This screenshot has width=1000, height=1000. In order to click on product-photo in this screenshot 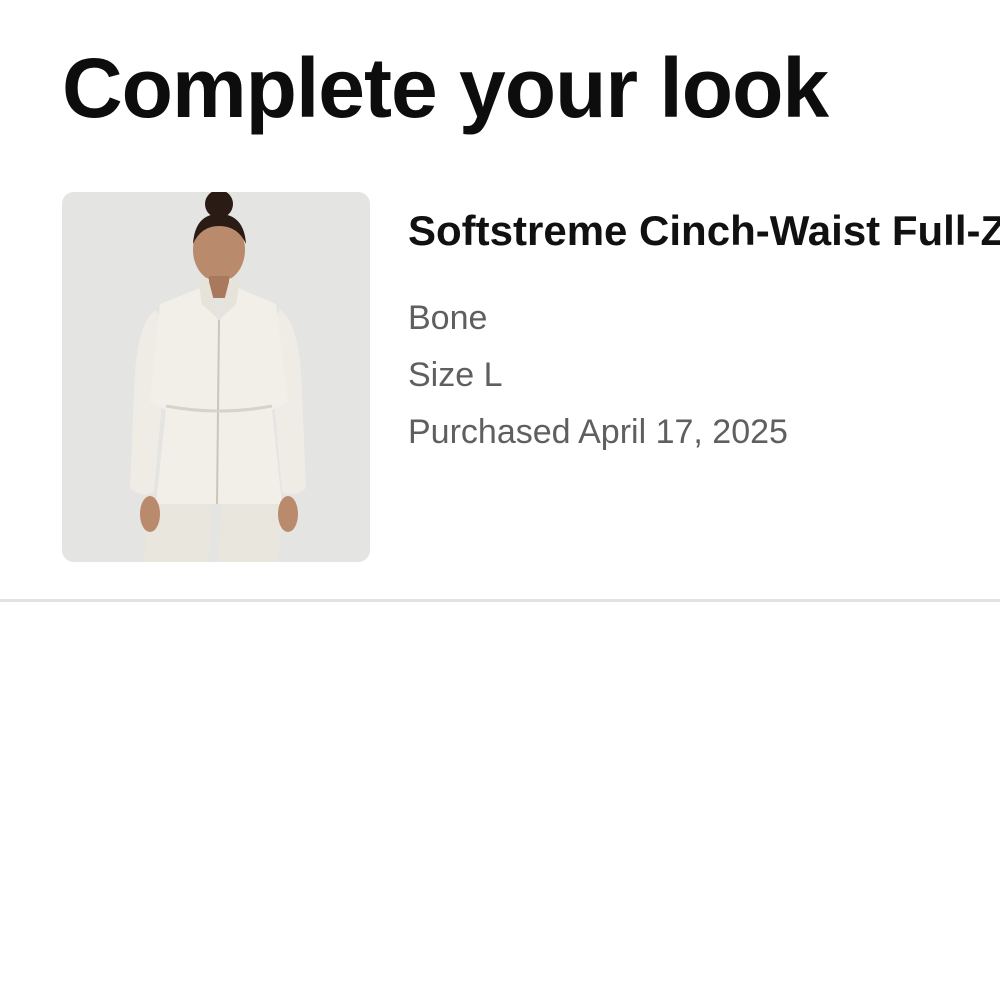, I will do `click(216, 377)`.